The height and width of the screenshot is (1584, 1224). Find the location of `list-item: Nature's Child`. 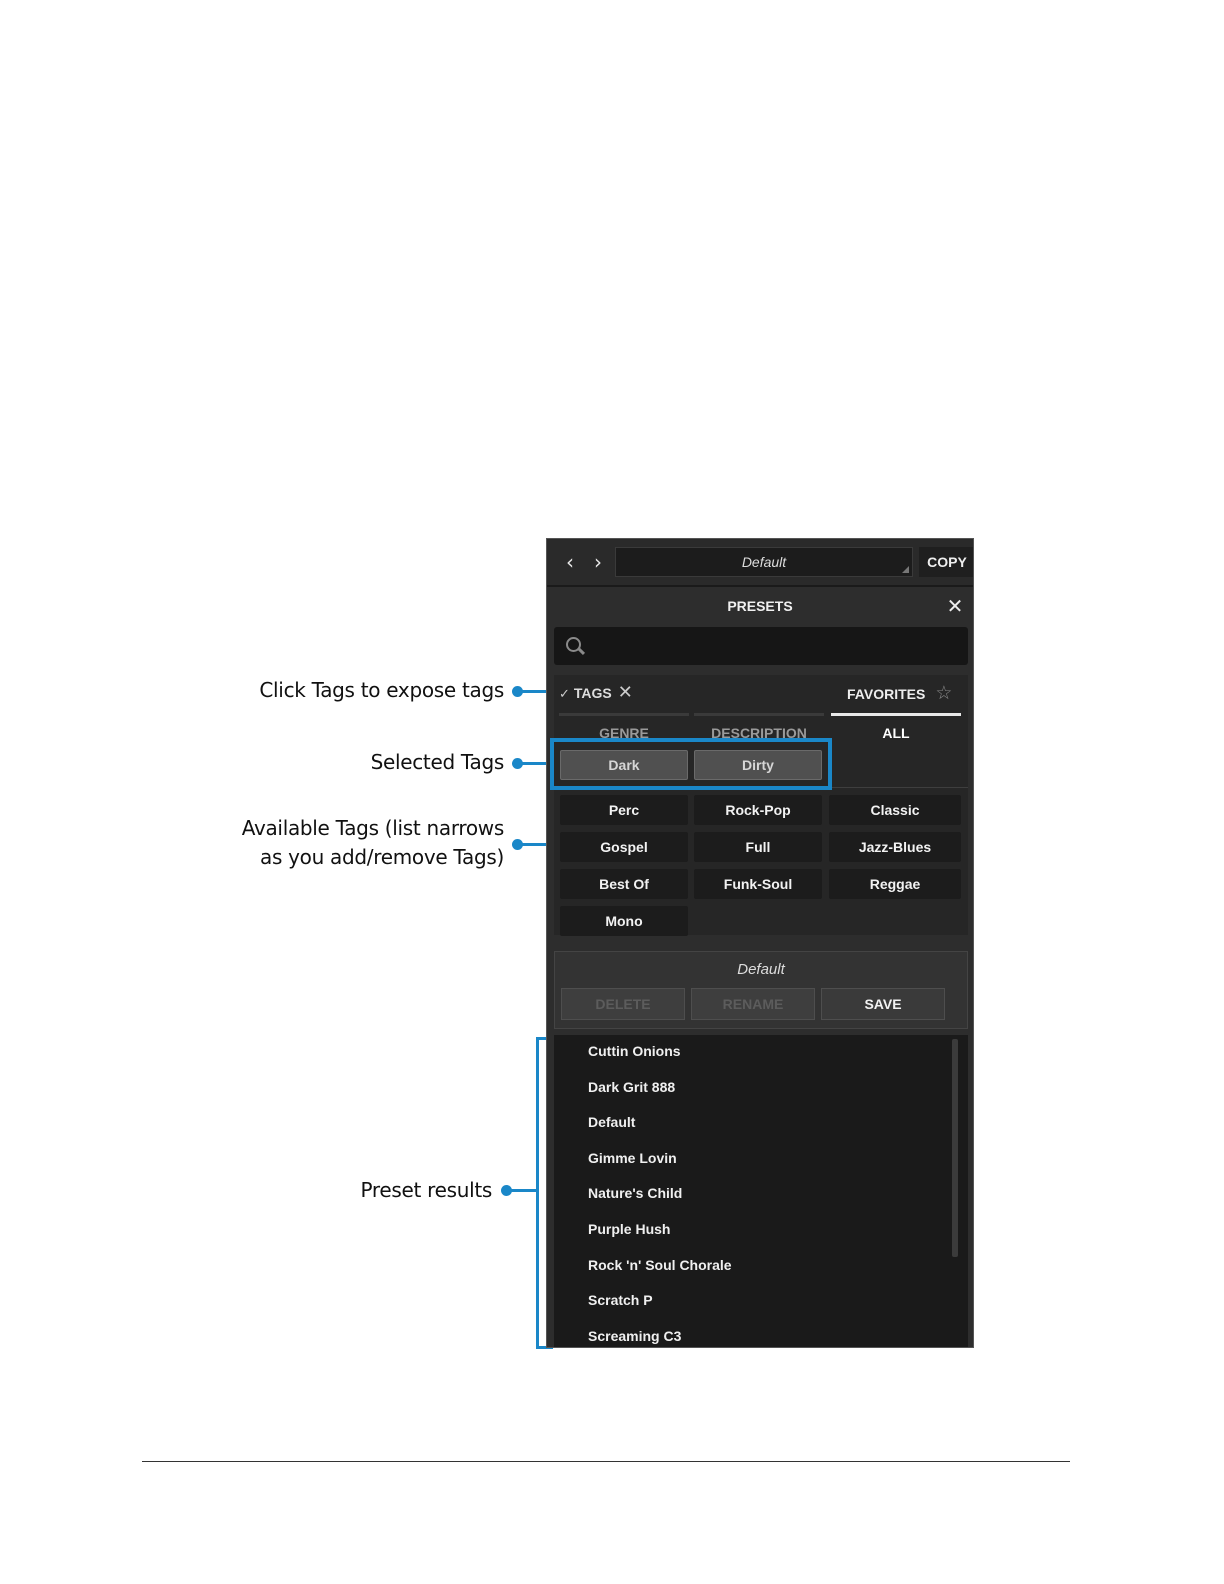

list-item: Nature's Child is located at coordinates (635, 1193).